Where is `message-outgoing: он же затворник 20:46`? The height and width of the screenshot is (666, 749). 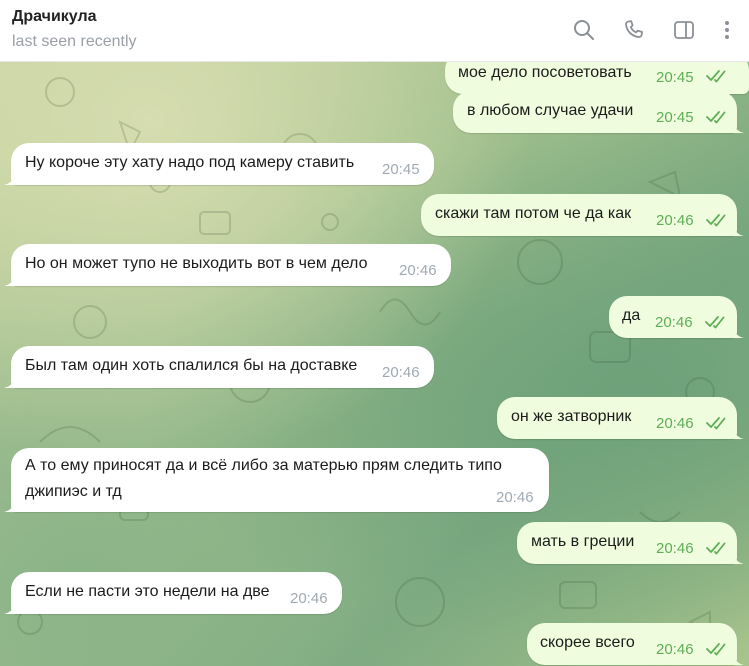
message-outgoing: он же затворник 20:46 is located at coordinates (620, 418).